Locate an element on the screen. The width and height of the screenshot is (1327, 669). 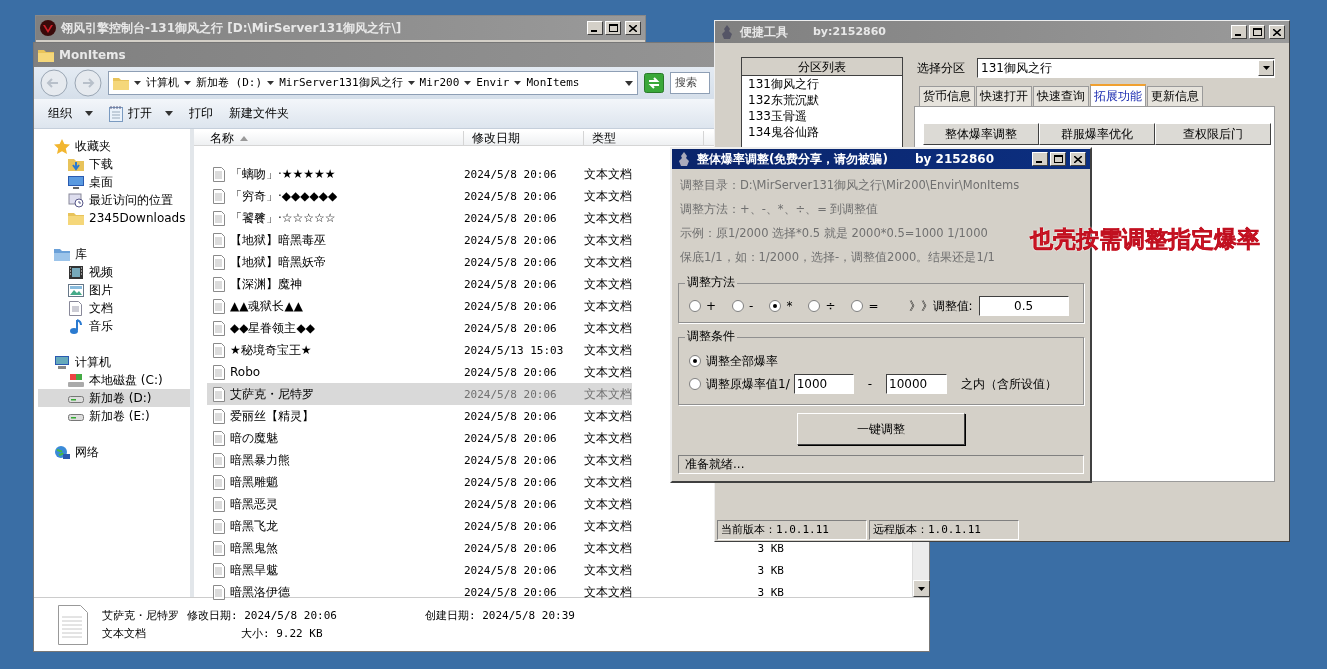
scroll-down-button is located at coordinates (921, 588).